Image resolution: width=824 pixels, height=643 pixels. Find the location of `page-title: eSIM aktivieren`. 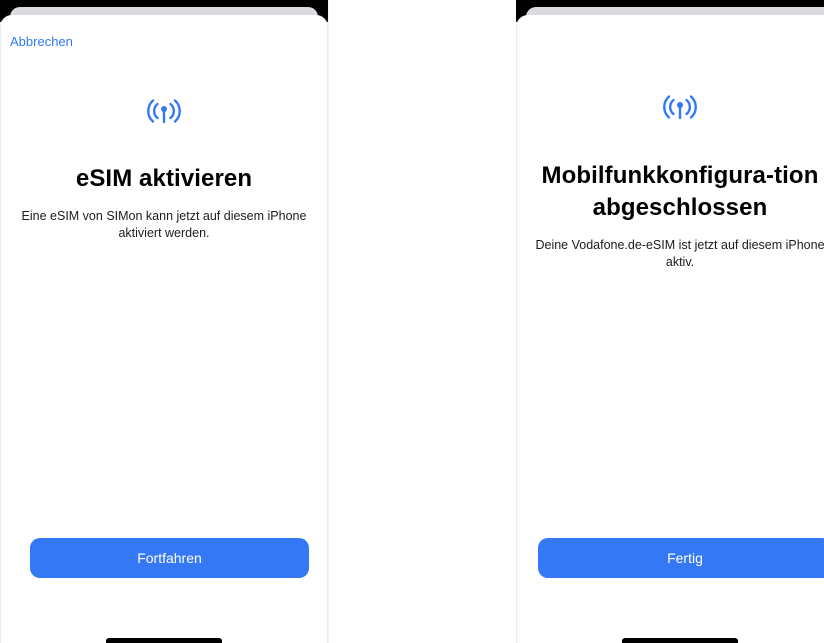

page-title: eSIM aktivieren is located at coordinates (164, 178).